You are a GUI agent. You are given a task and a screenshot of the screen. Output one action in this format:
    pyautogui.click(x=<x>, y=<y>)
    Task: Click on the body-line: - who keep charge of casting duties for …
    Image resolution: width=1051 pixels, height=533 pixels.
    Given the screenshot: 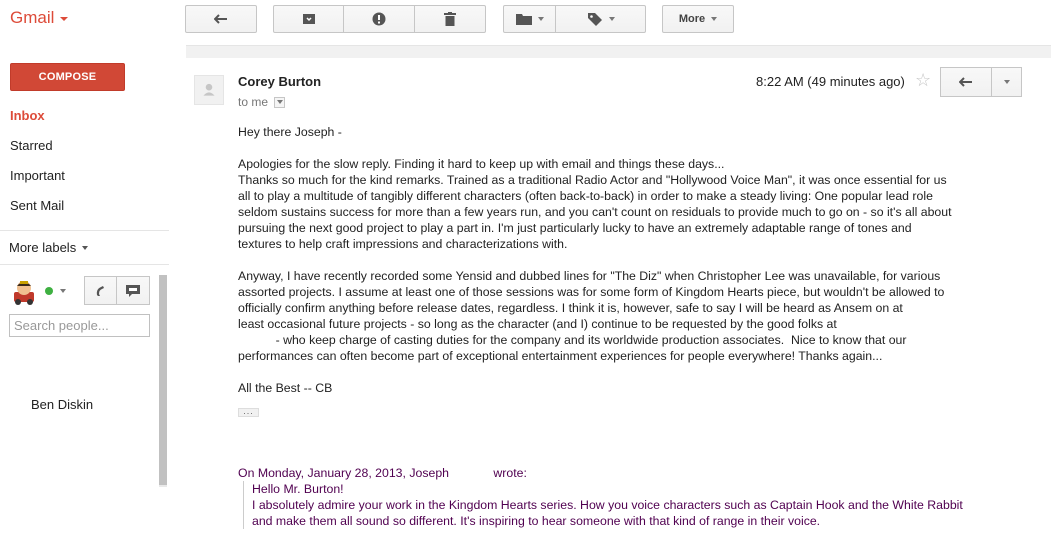 What is the action you would take?
    pyautogui.click(x=572, y=340)
    